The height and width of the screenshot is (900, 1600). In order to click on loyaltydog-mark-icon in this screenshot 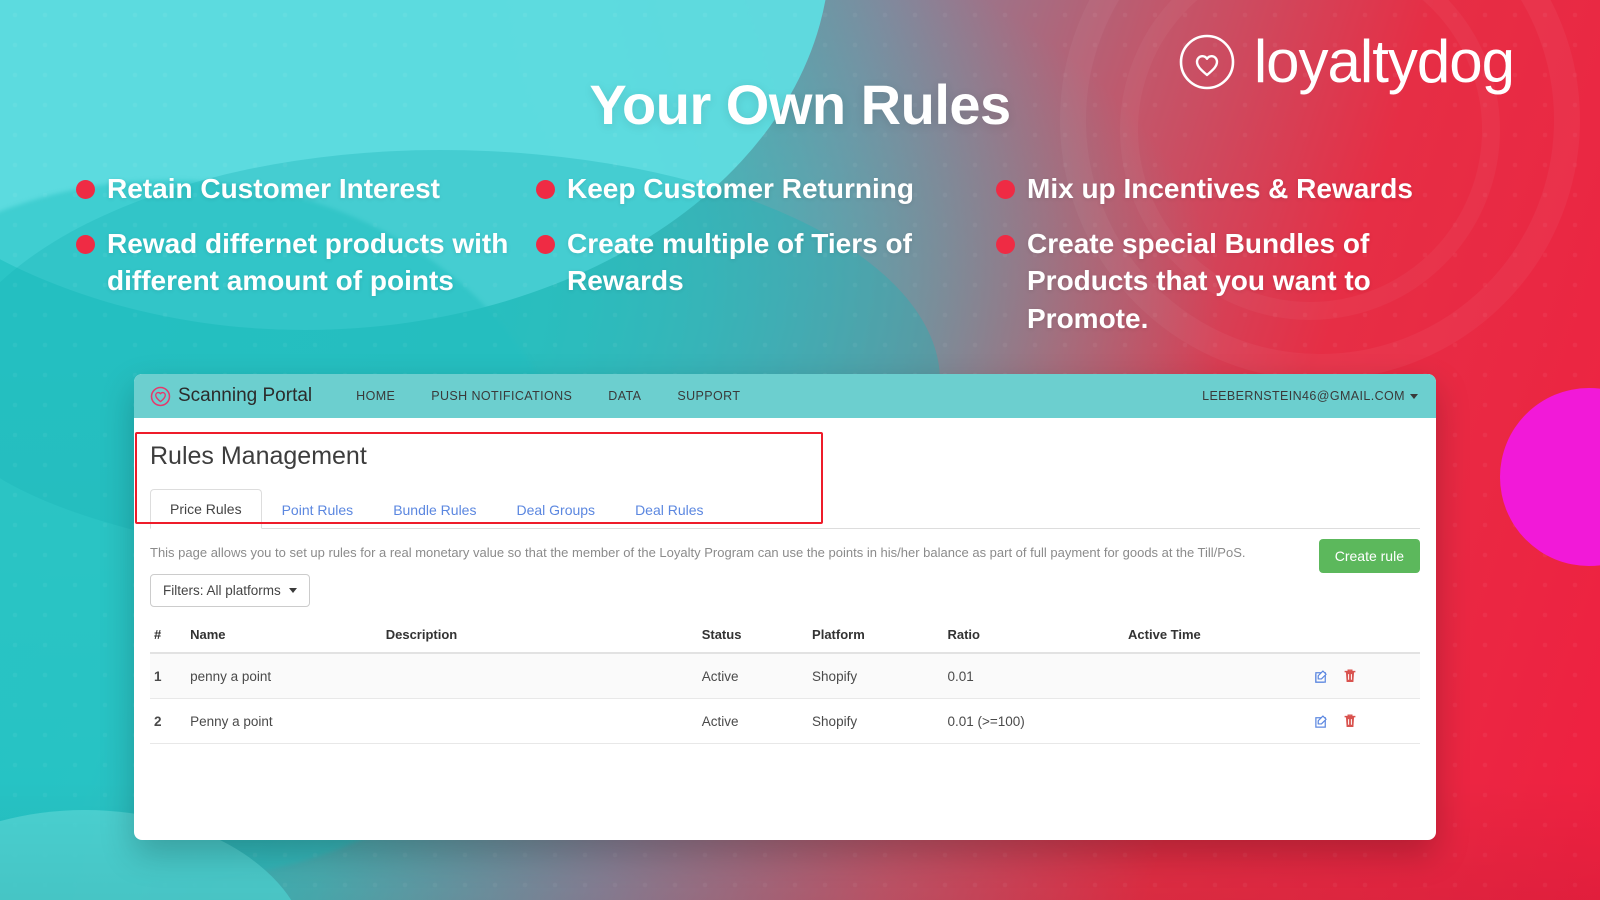, I will do `click(160, 396)`.